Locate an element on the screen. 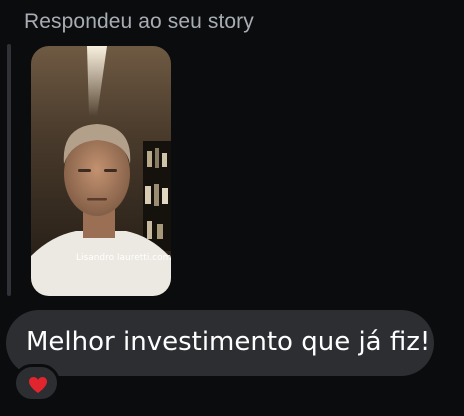 Image resolution: width=464 pixels, height=416 pixels. reaction-badge is located at coordinates (36, 383).